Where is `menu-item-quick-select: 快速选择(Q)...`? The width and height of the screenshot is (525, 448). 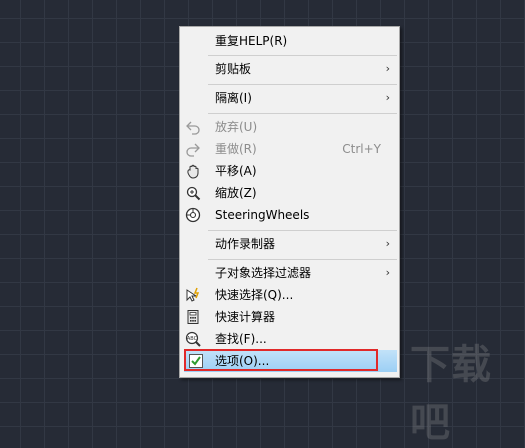 menu-item-quick-select: 快速选择(Q)... is located at coordinates (289, 295).